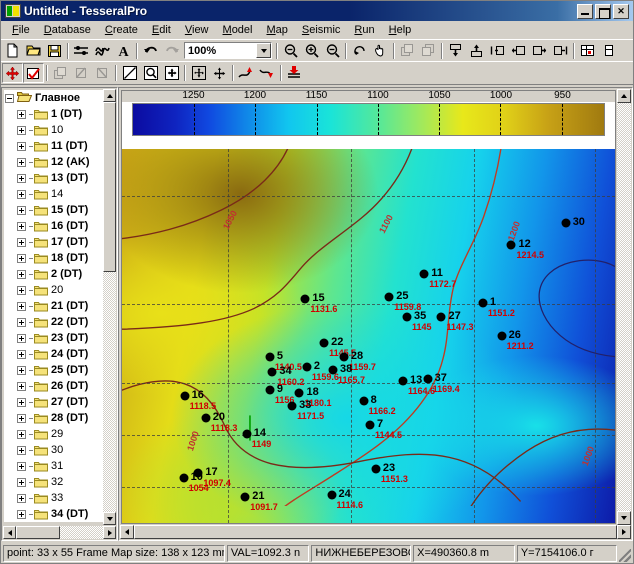  I want to click on menu-item-view: View, so click(197, 30).